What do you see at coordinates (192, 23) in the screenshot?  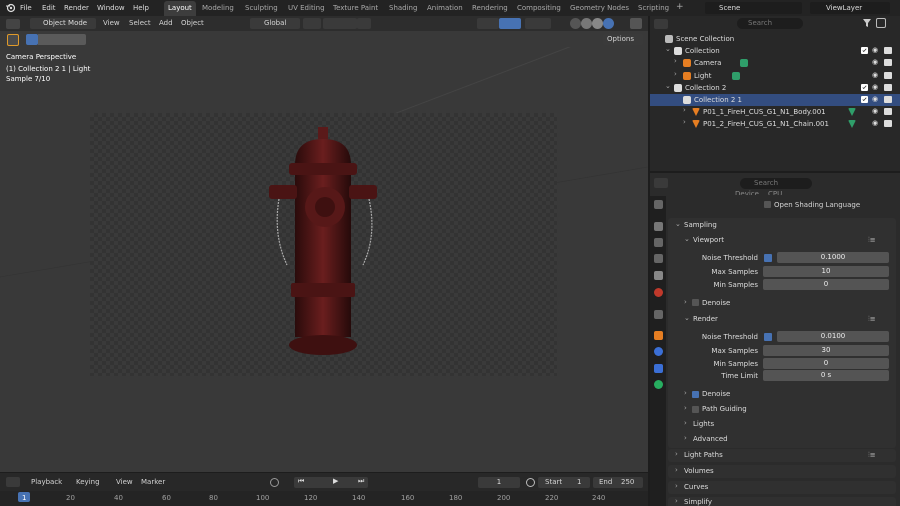 I see `viewport-menu-object: Object` at bounding box center [192, 23].